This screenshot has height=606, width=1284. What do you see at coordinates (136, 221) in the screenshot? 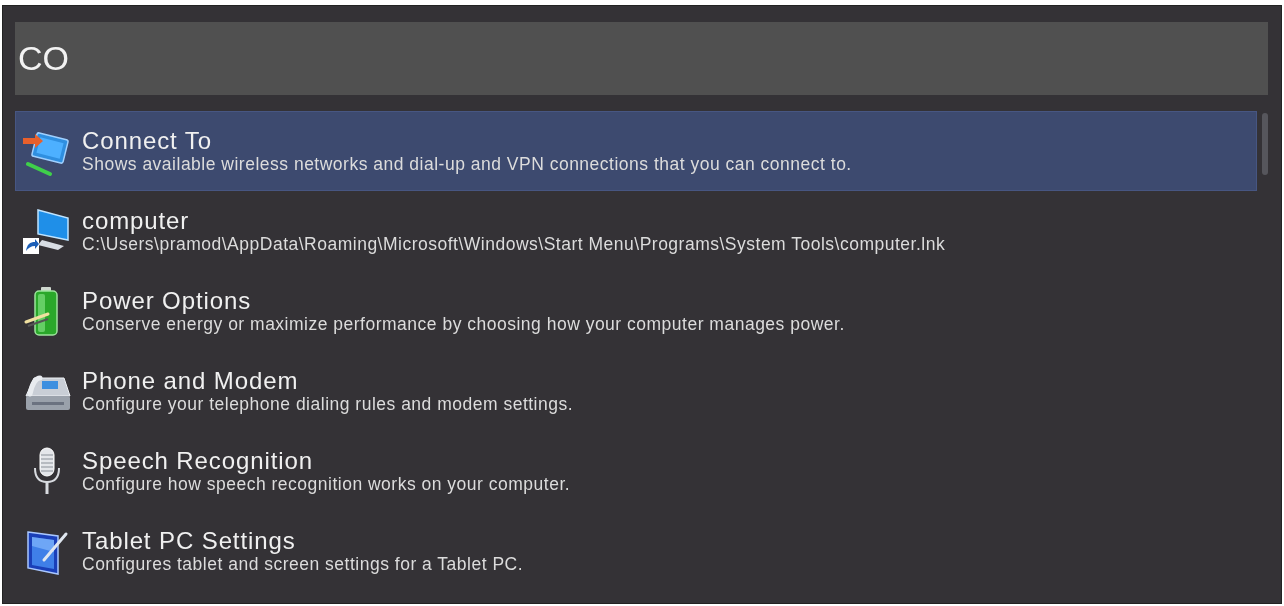
I see `result-title: computer` at bounding box center [136, 221].